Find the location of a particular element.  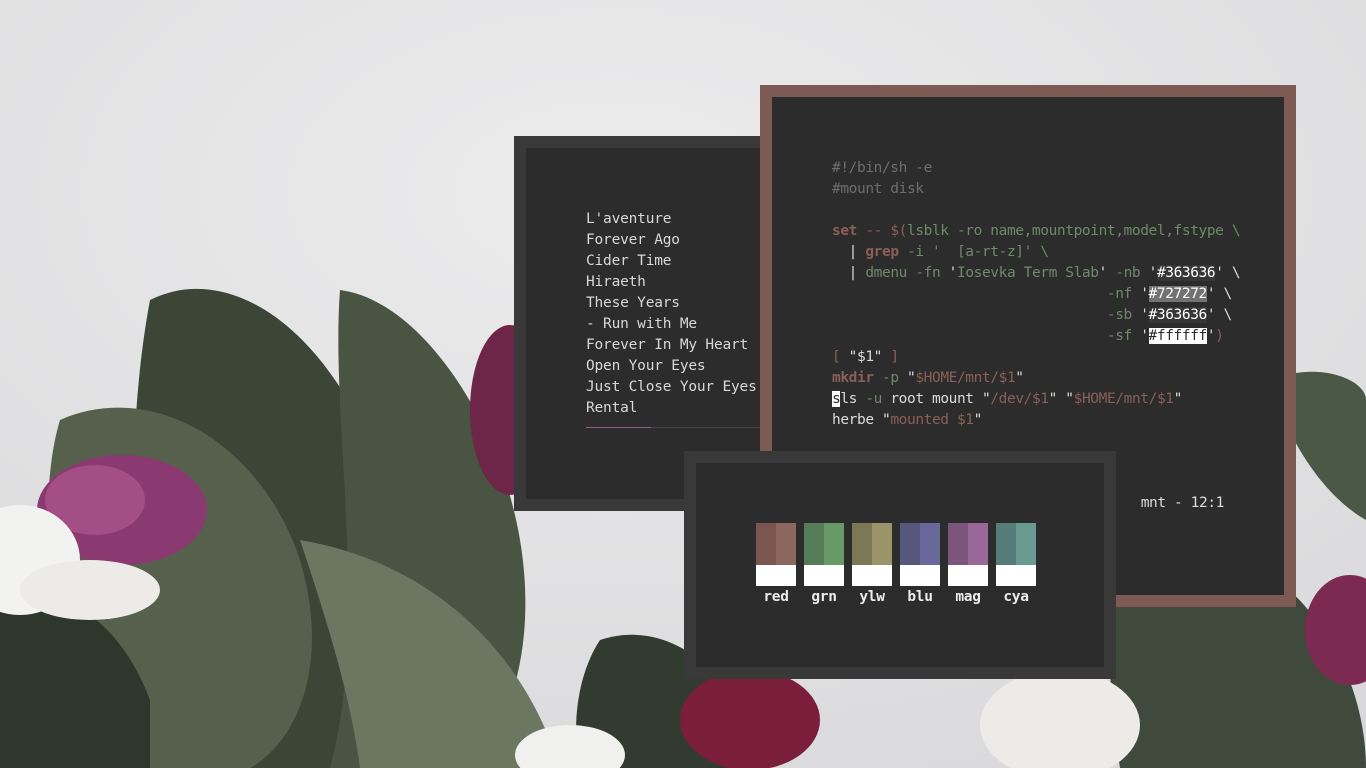

color-swatch-blu: blu is located at coordinates (920, 564).